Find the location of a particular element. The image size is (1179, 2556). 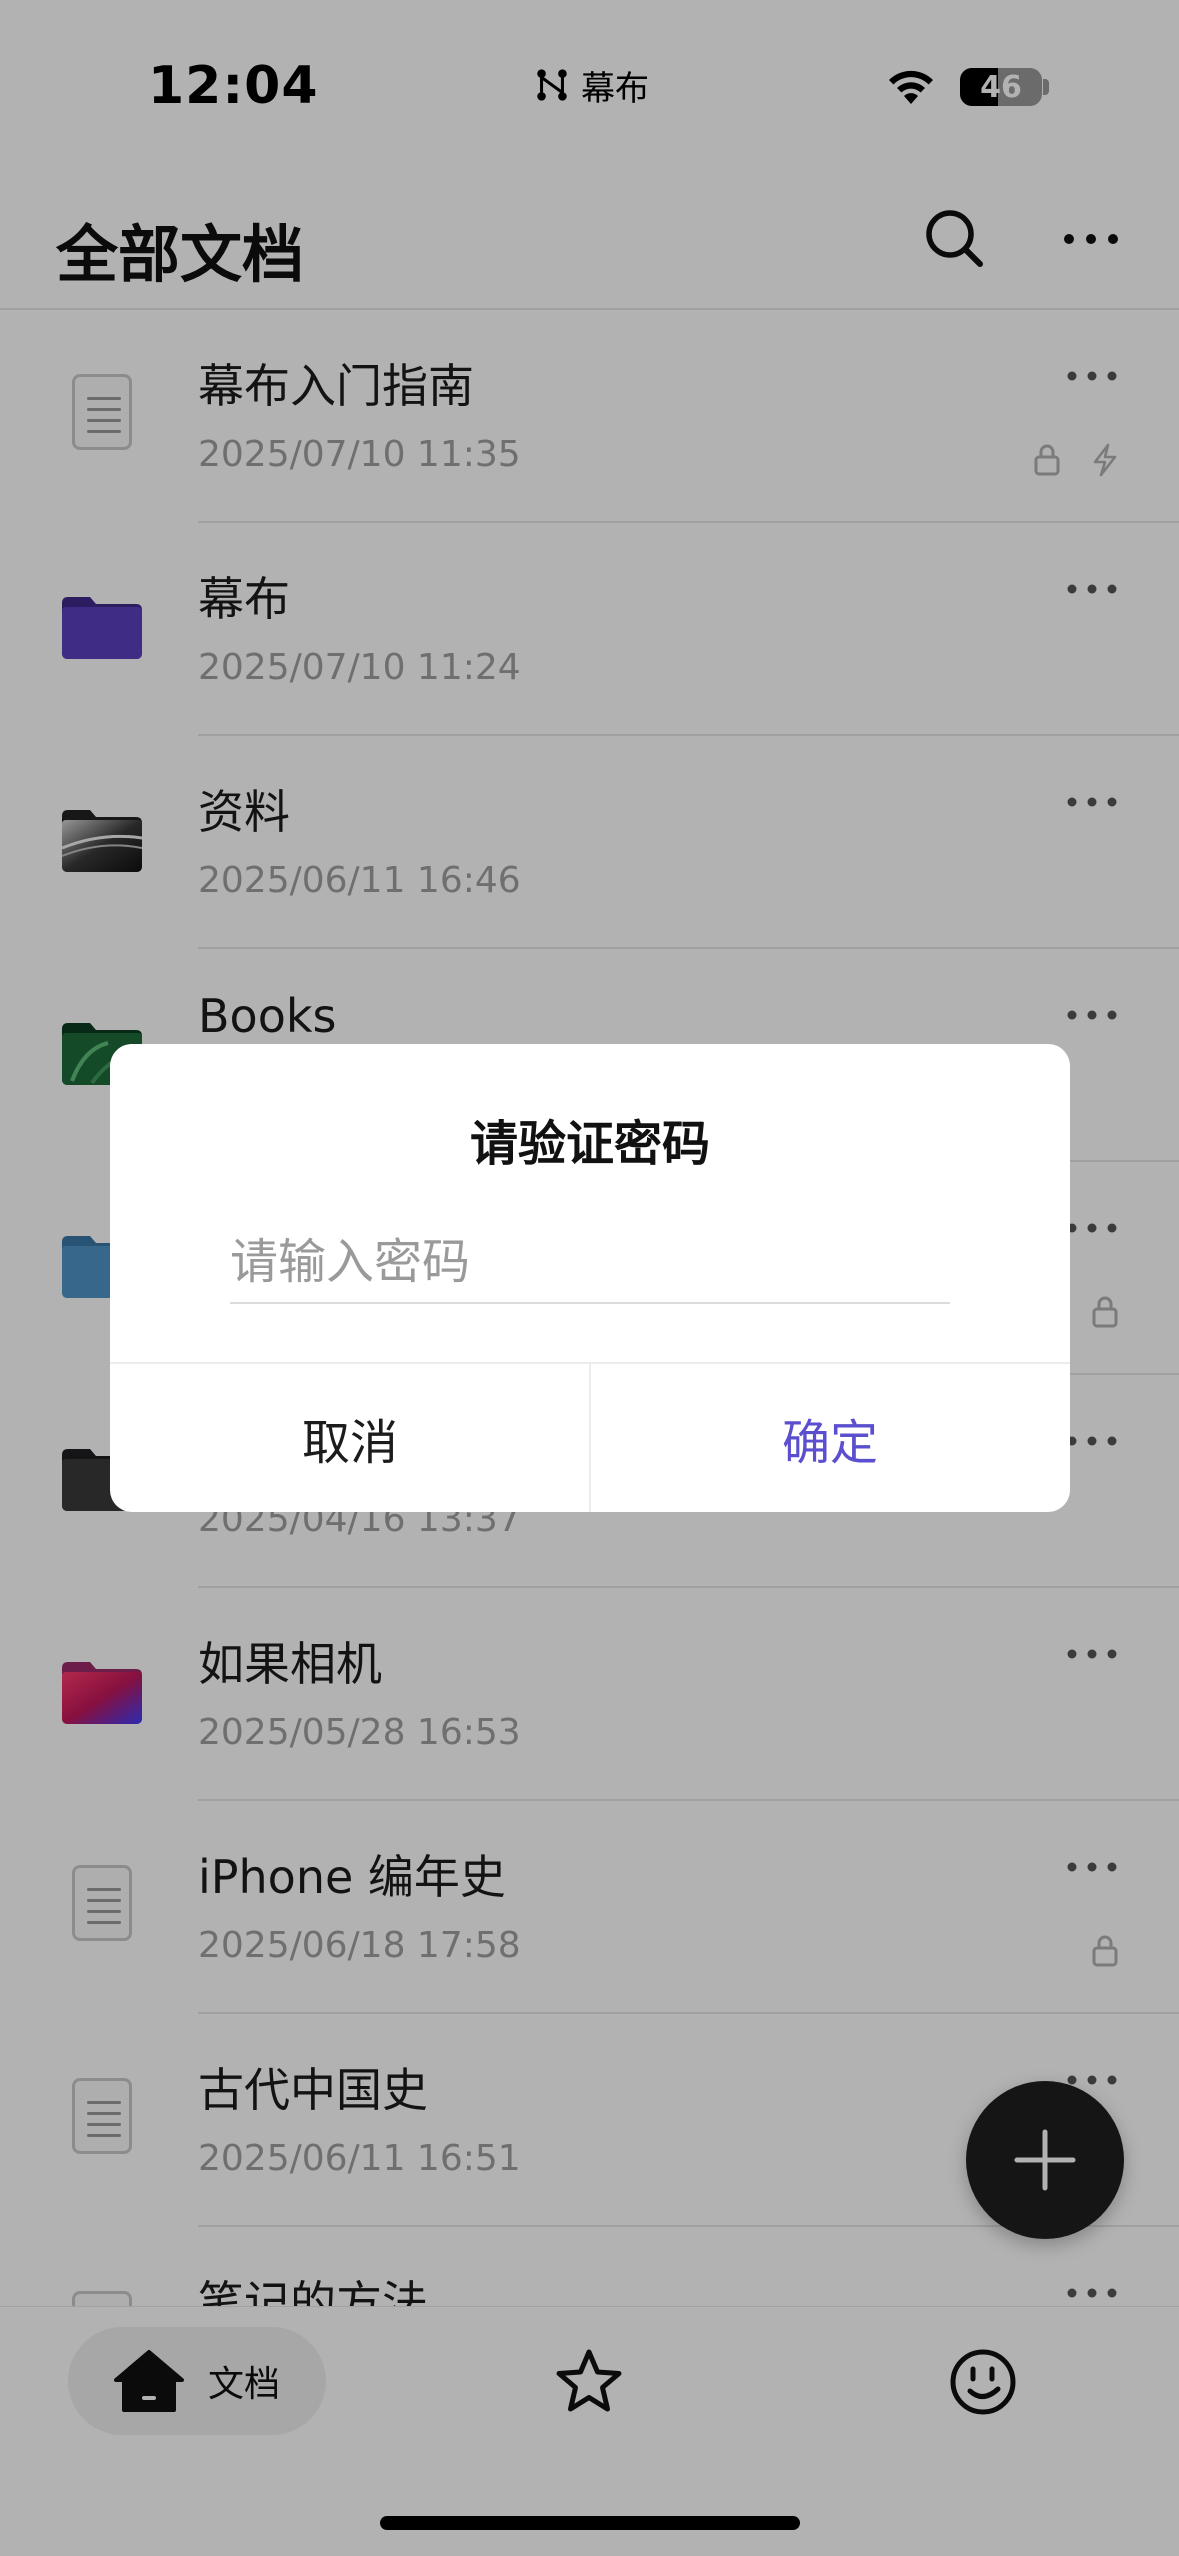

confirm-button: 确定 is located at coordinates (830, 1438).